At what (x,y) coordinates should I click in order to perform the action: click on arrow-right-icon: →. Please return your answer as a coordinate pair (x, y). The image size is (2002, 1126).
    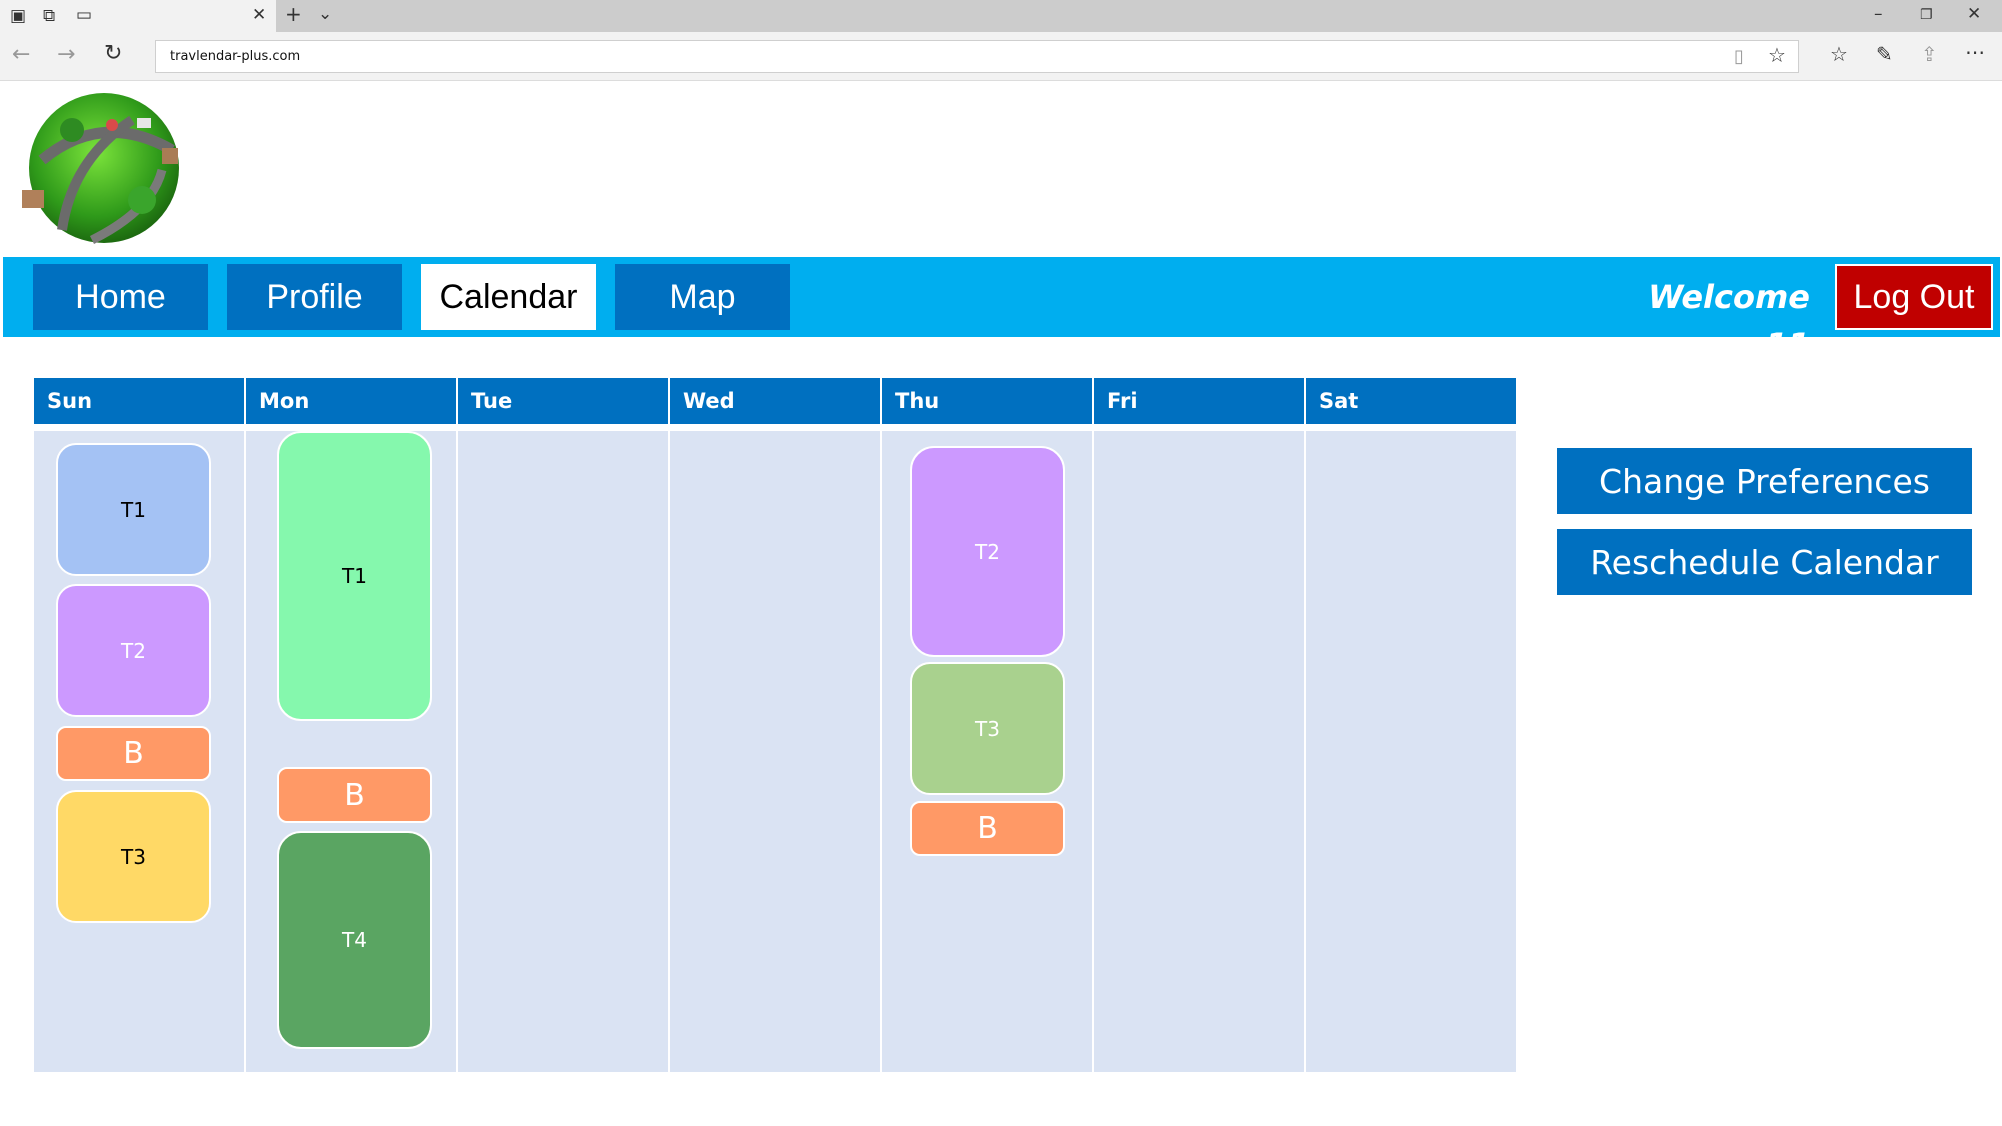
    Looking at the image, I should click on (66, 55).